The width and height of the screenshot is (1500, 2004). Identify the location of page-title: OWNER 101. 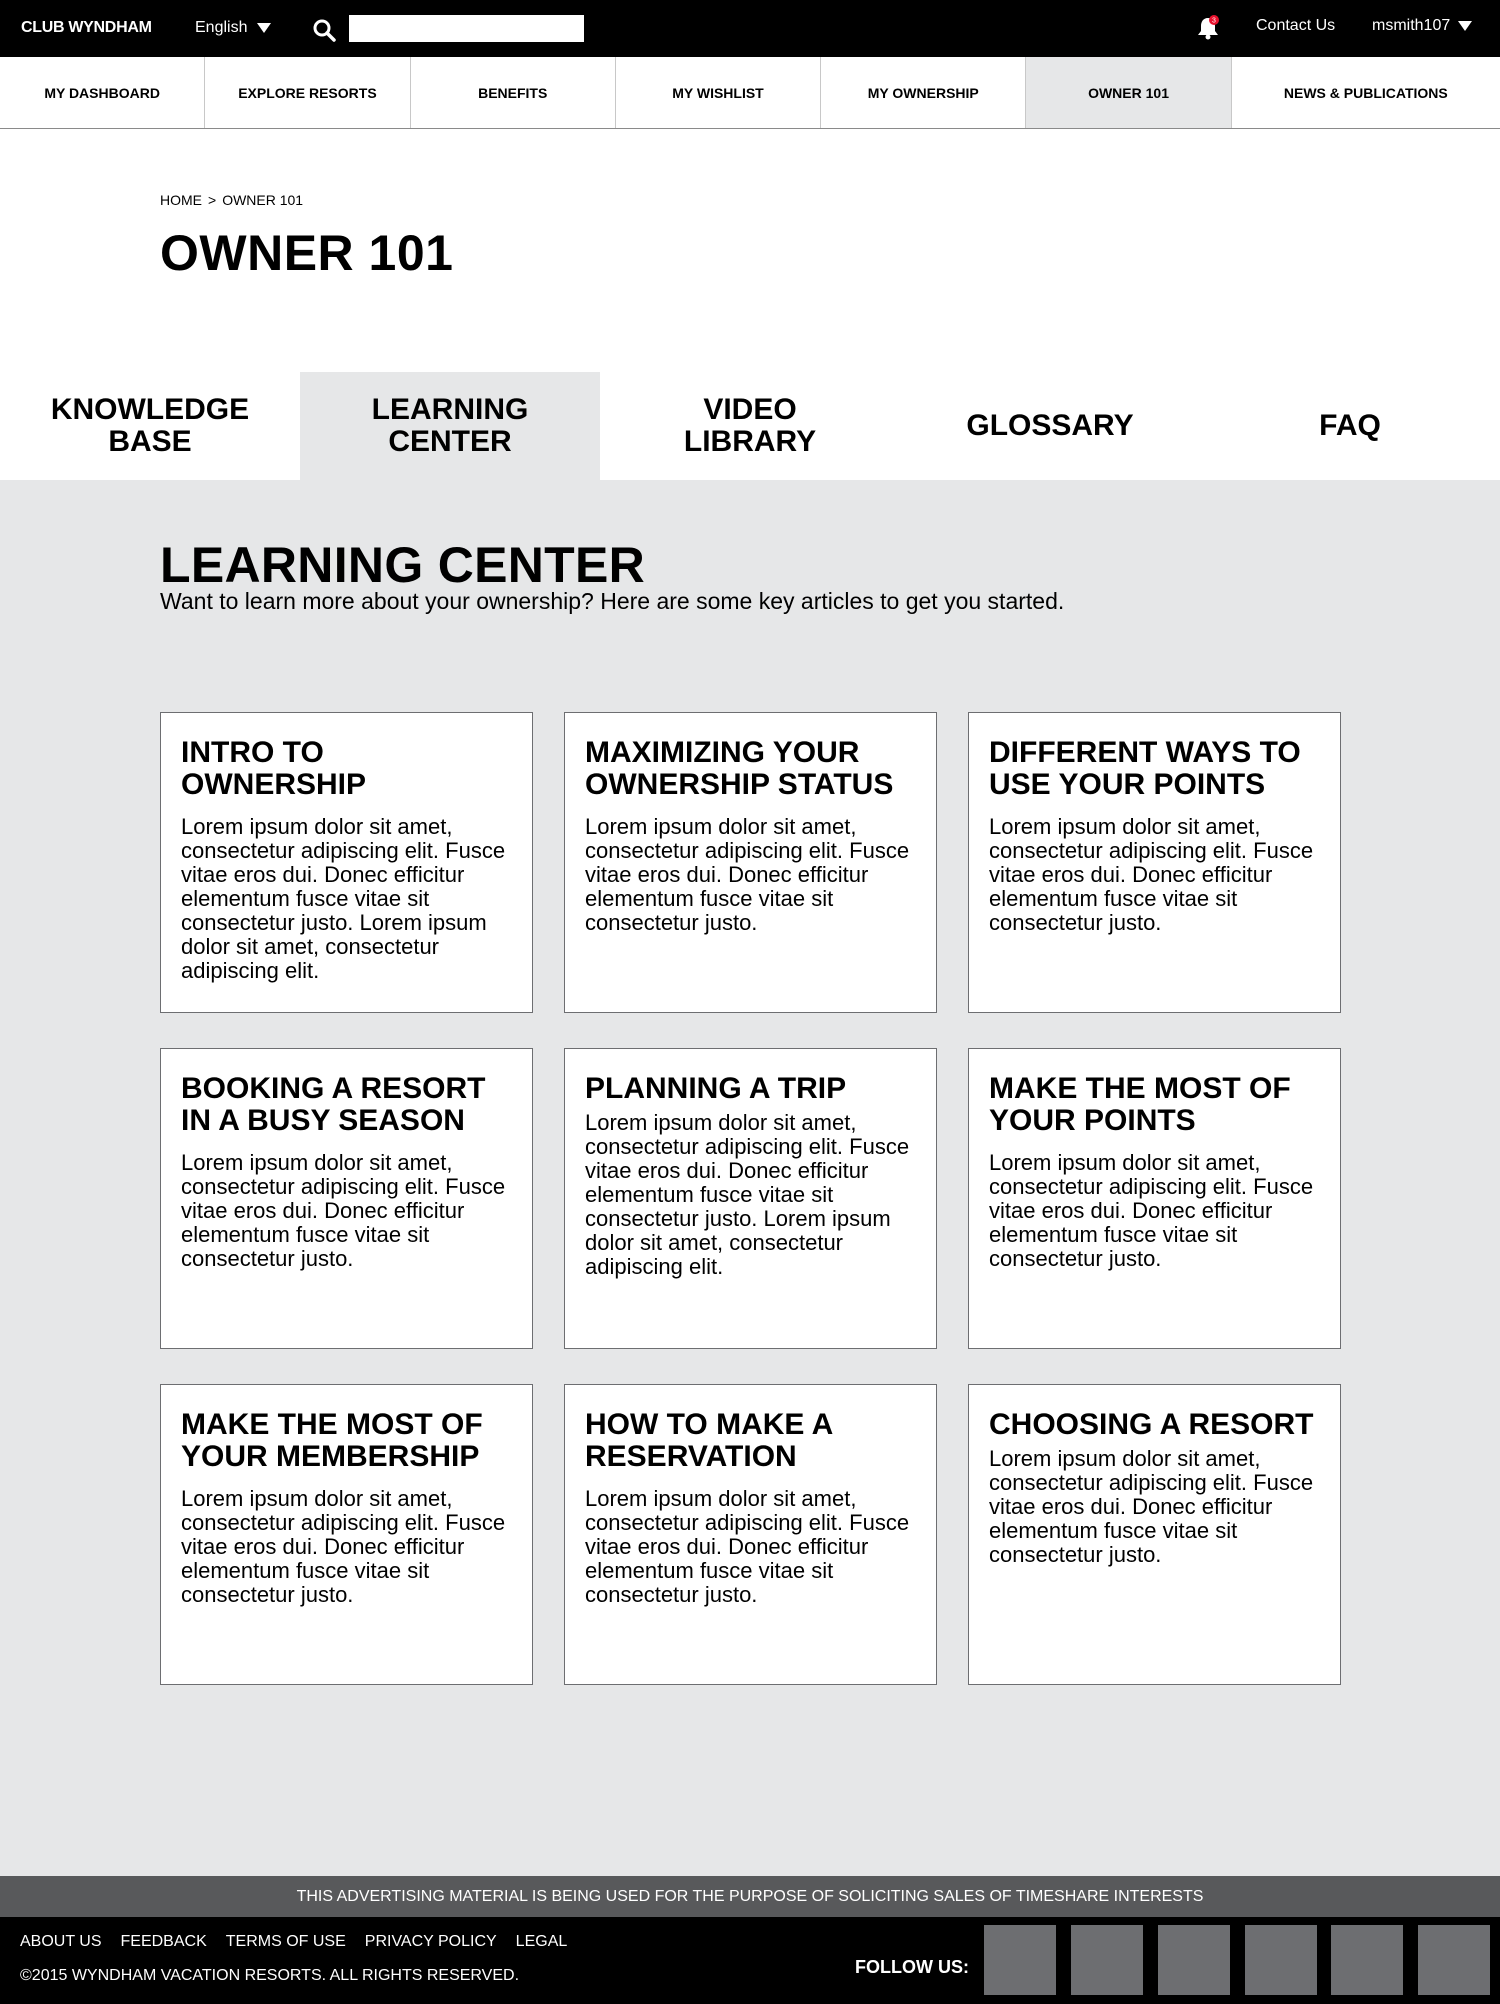
(307, 253).